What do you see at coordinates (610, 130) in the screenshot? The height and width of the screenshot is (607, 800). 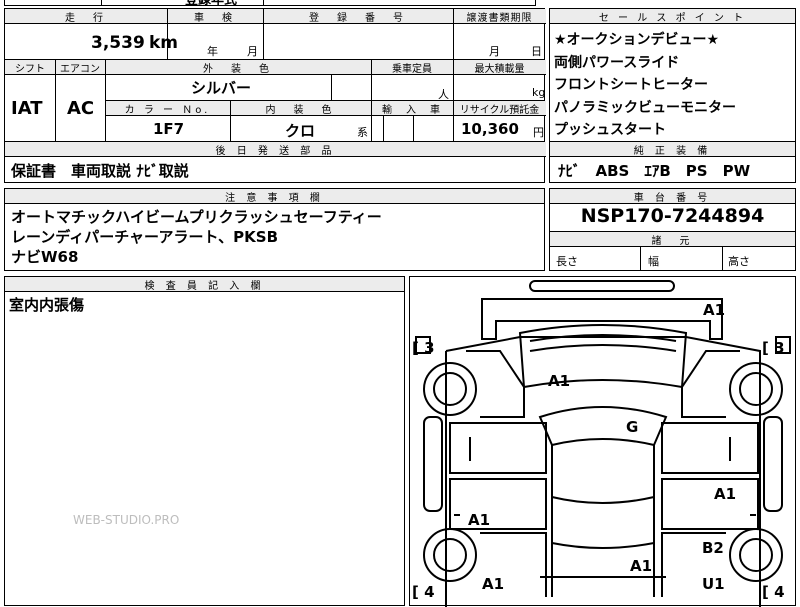 I see `sales-point-item: プッシュスタート` at bounding box center [610, 130].